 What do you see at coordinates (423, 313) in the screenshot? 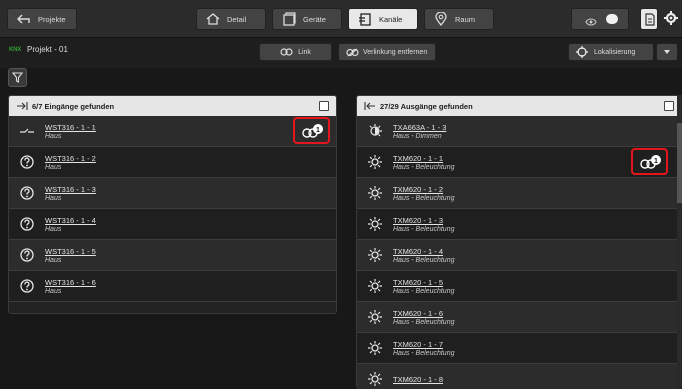
I see `output-channel-name: TXM620 - 1 - 6` at bounding box center [423, 313].